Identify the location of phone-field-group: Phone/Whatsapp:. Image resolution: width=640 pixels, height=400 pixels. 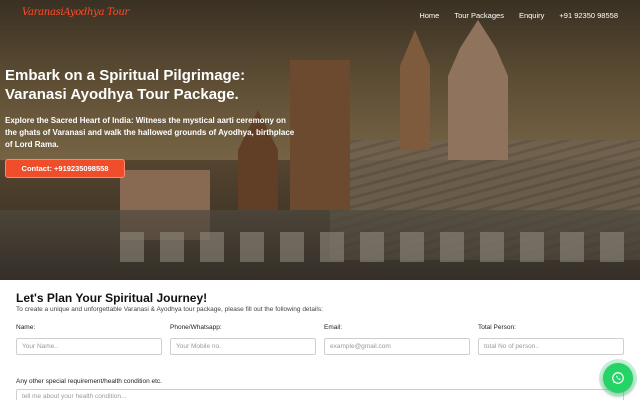
(243, 339).